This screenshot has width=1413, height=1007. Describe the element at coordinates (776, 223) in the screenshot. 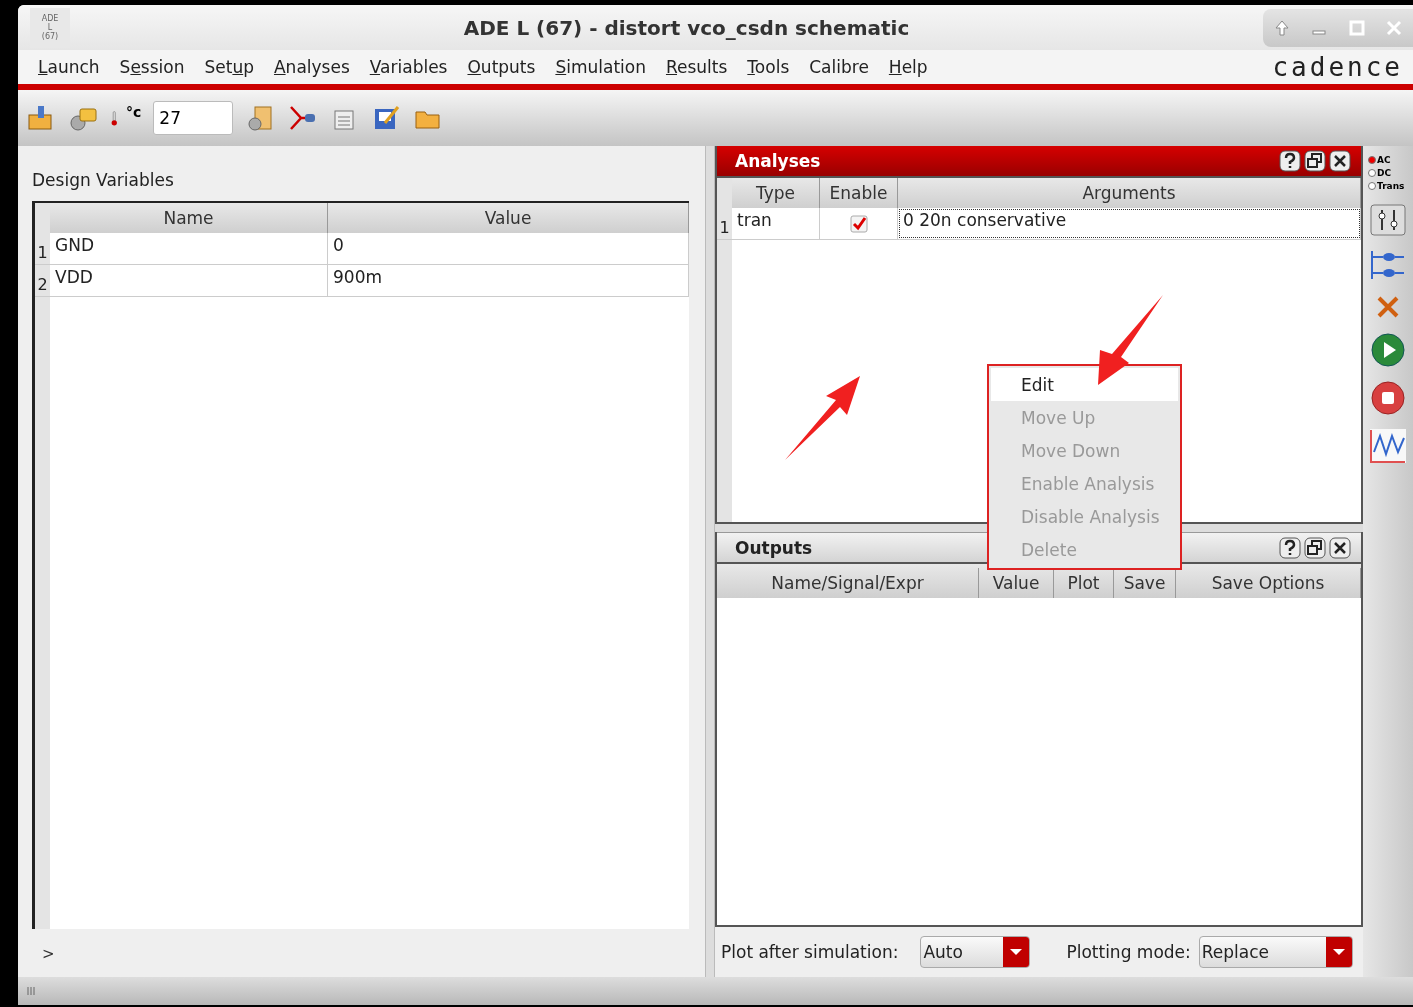

I see `table-cell: tran` at that location.